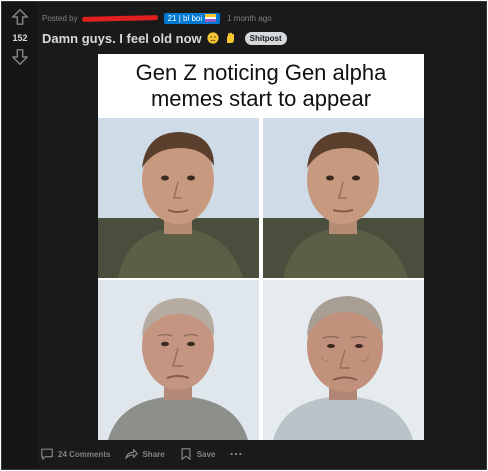 The width and height of the screenshot is (488, 471). What do you see at coordinates (185, 18) in the screenshot?
I see `user-flair-text: 21 | bl boi` at bounding box center [185, 18].